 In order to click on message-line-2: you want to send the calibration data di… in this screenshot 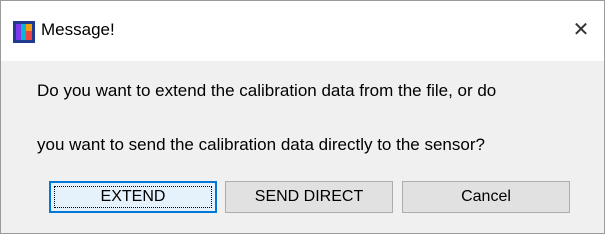, I will do `click(261, 144)`.